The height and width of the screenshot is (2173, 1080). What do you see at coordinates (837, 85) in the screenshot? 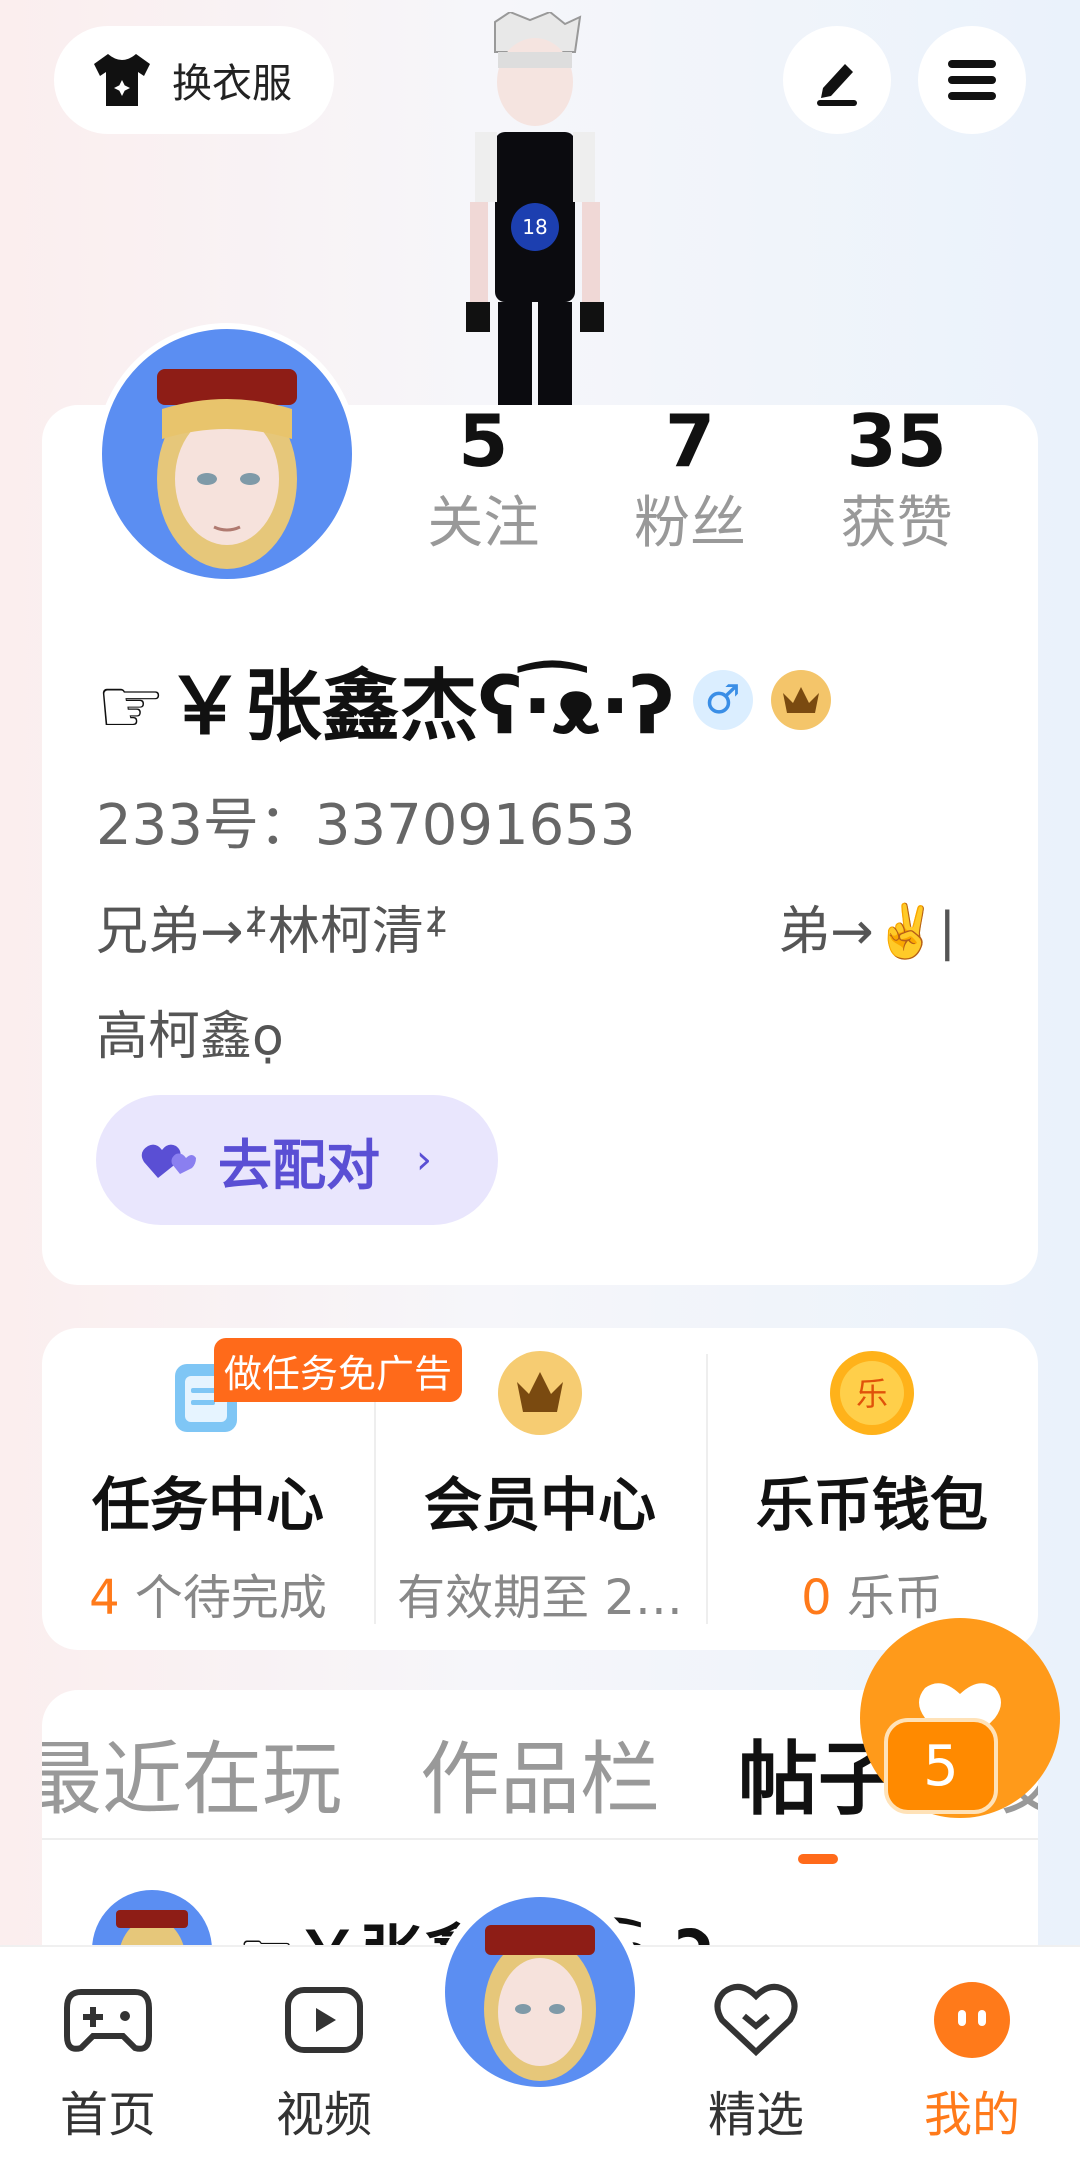
I see `pen-icon` at bounding box center [837, 85].